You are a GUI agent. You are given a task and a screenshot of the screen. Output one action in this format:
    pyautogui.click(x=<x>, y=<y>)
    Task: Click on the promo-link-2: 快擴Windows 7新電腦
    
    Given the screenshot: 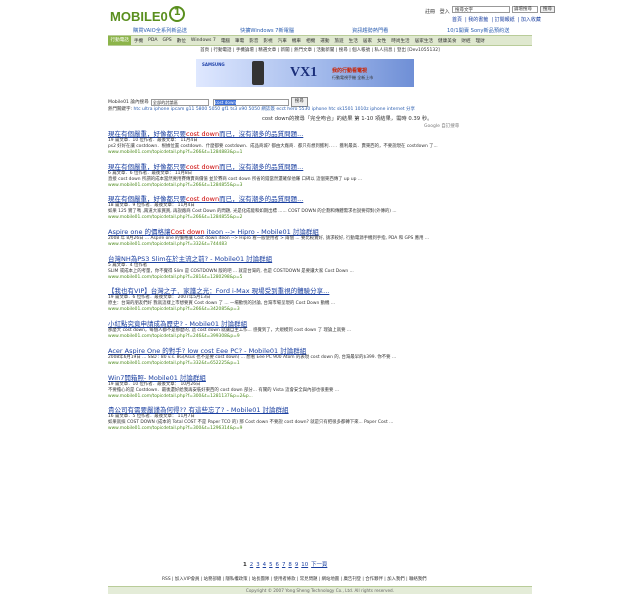 What is the action you would take?
    pyautogui.click(x=267, y=30)
    